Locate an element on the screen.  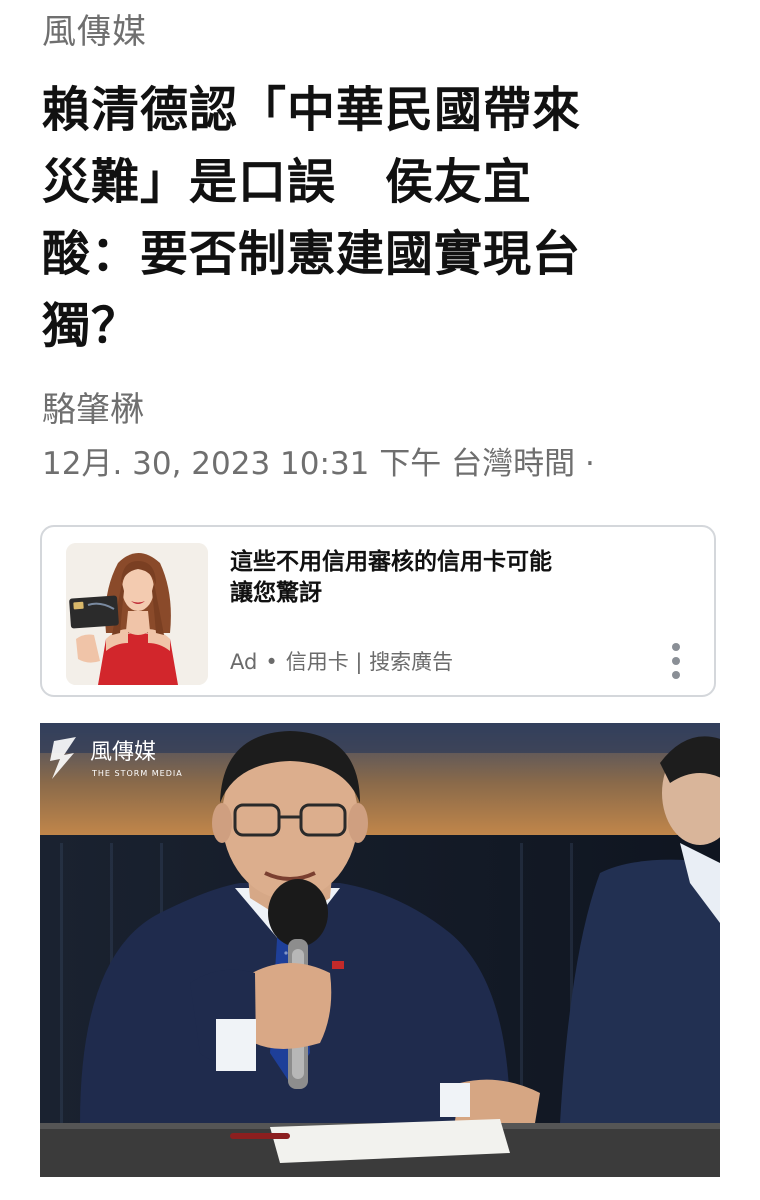
ad-meta: Ad • 信用卡 | 搜索廣告 is located at coordinates (341, 662).